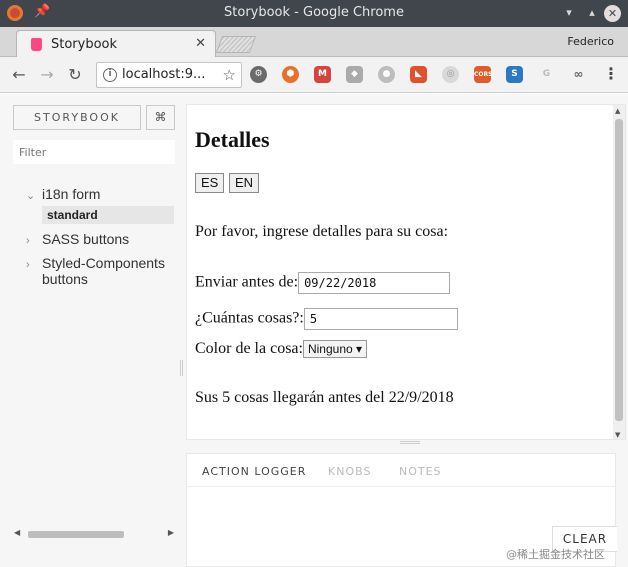 The width and height of the screenshot is (628, 567). Describe the element at coordinates (322, 74) in the screenshot. I see `mail-extension-icon: M` at that location.